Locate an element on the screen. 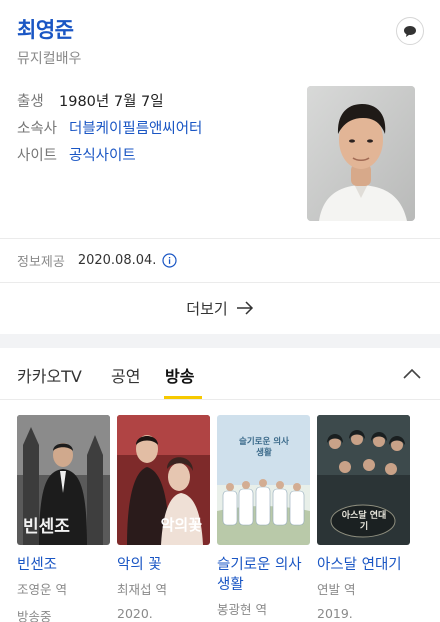 This screenshot has height=622, width=440. work-status: 방송중 is located at coordinates (34, 615).